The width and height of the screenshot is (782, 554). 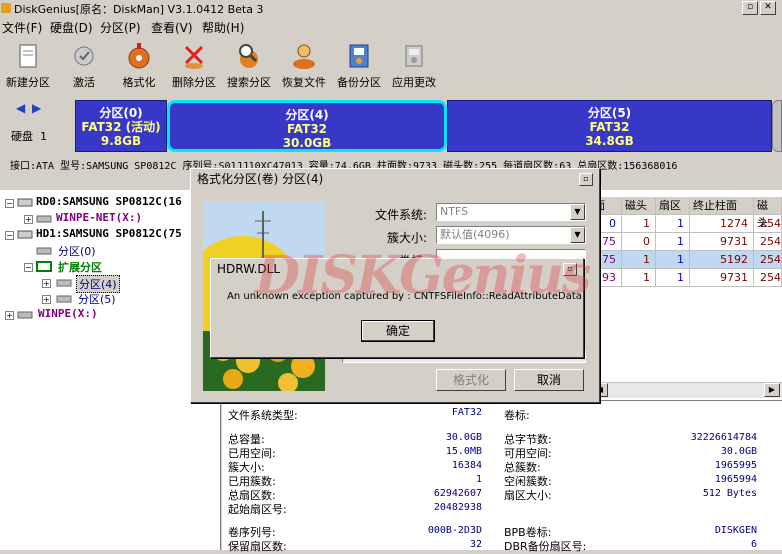 I want to click on restore-button: ▫, so click(x=750, y=8).